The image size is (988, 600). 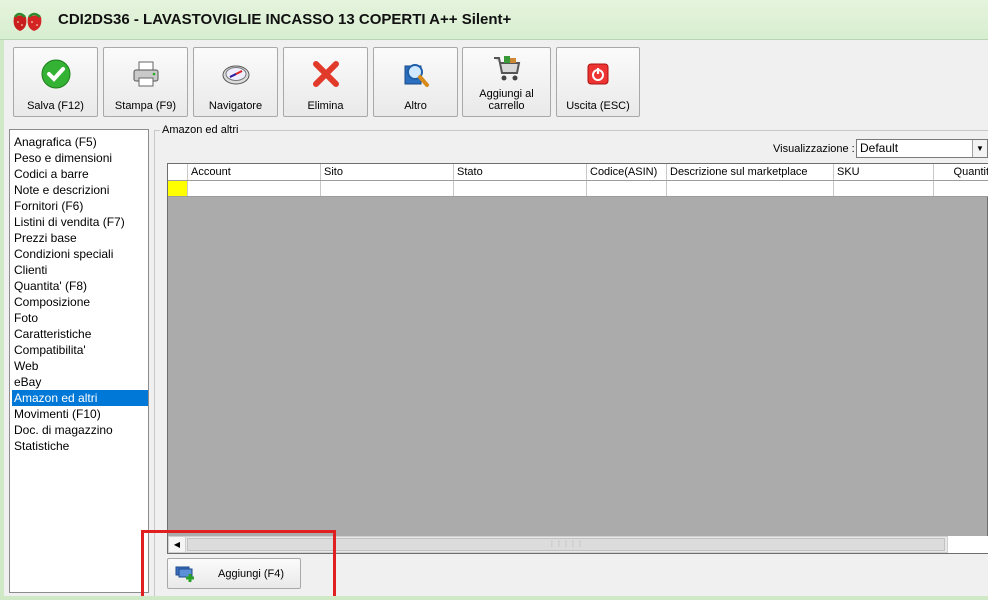 I want to click on more-button: Altro, so click(x=415, y=82).